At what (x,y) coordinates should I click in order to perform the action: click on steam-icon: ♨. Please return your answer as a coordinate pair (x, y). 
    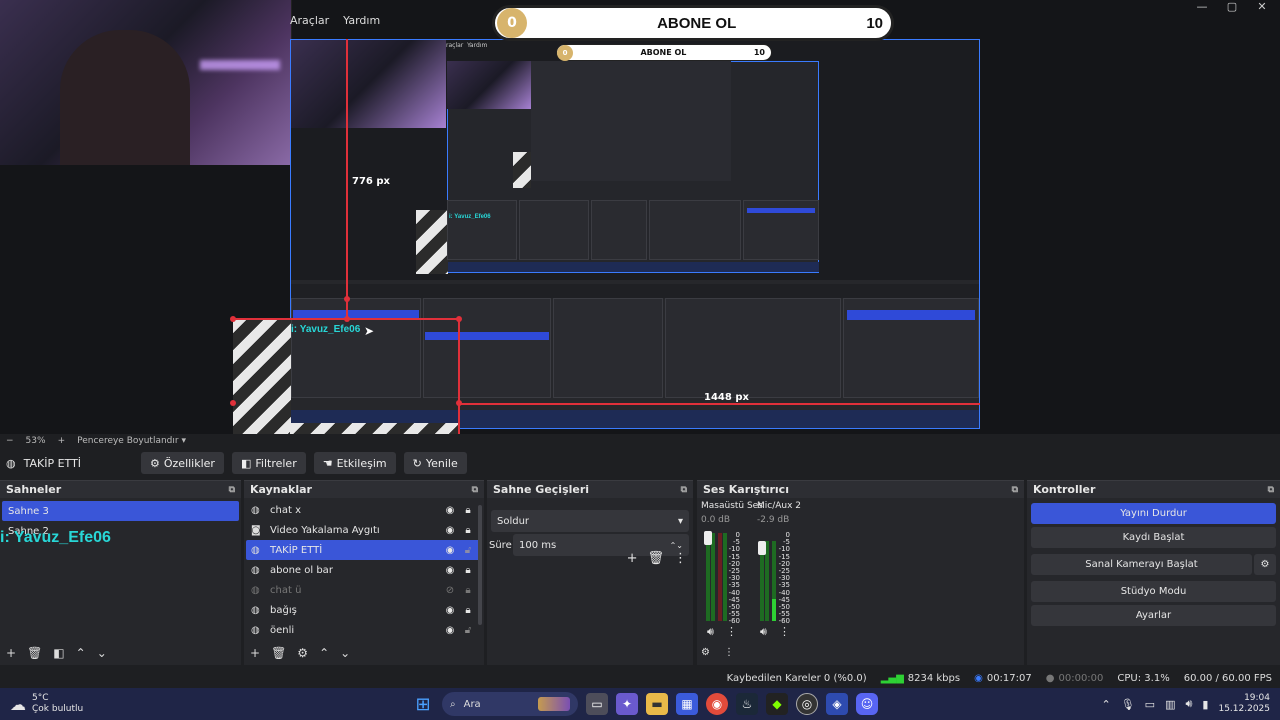
    Looking at the image, I should click on (747, 704).